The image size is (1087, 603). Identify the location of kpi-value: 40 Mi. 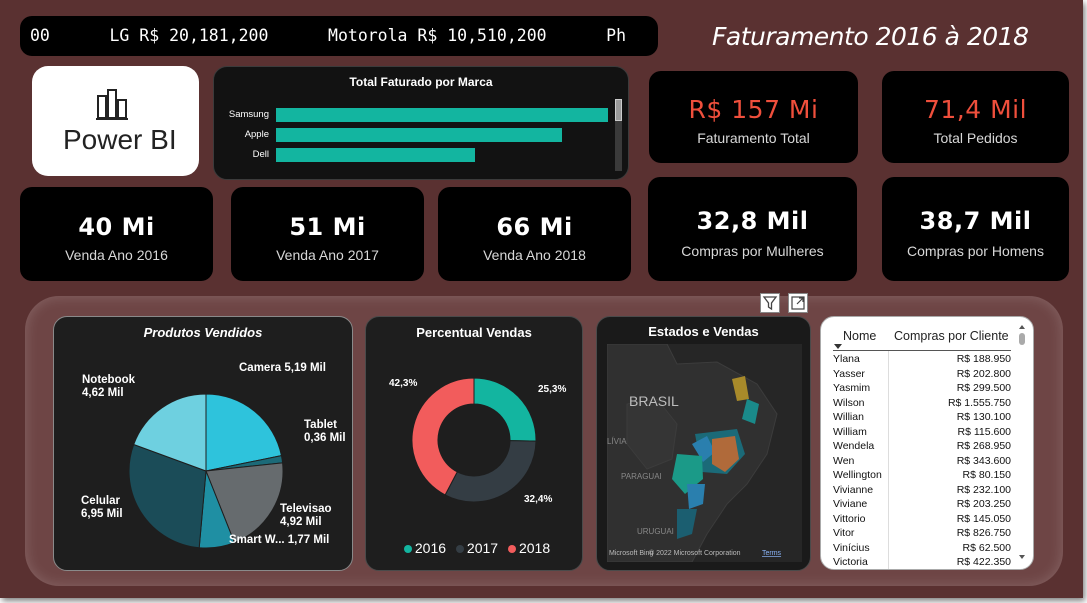
(116, 227).